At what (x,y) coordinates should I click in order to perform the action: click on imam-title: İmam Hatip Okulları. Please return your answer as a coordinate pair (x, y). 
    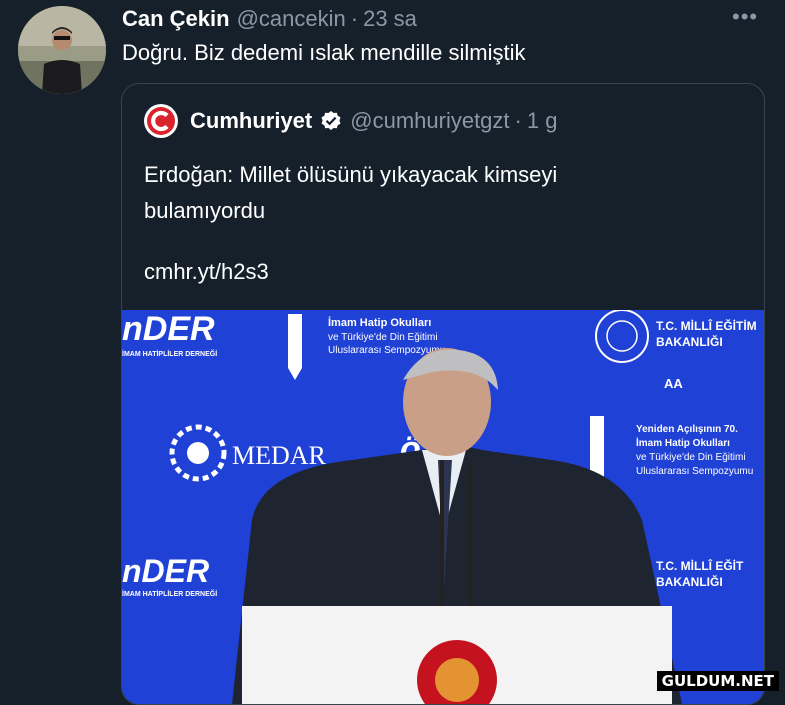
    Looking at the image, I should click on (379, 322).